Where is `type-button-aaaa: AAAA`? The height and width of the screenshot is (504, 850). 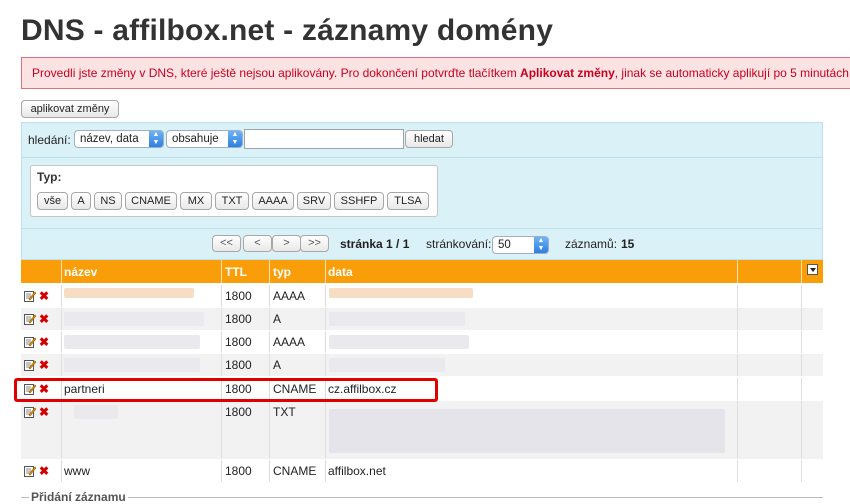
type-button-aaaa: AAAA is located at coordinates (273, 201).